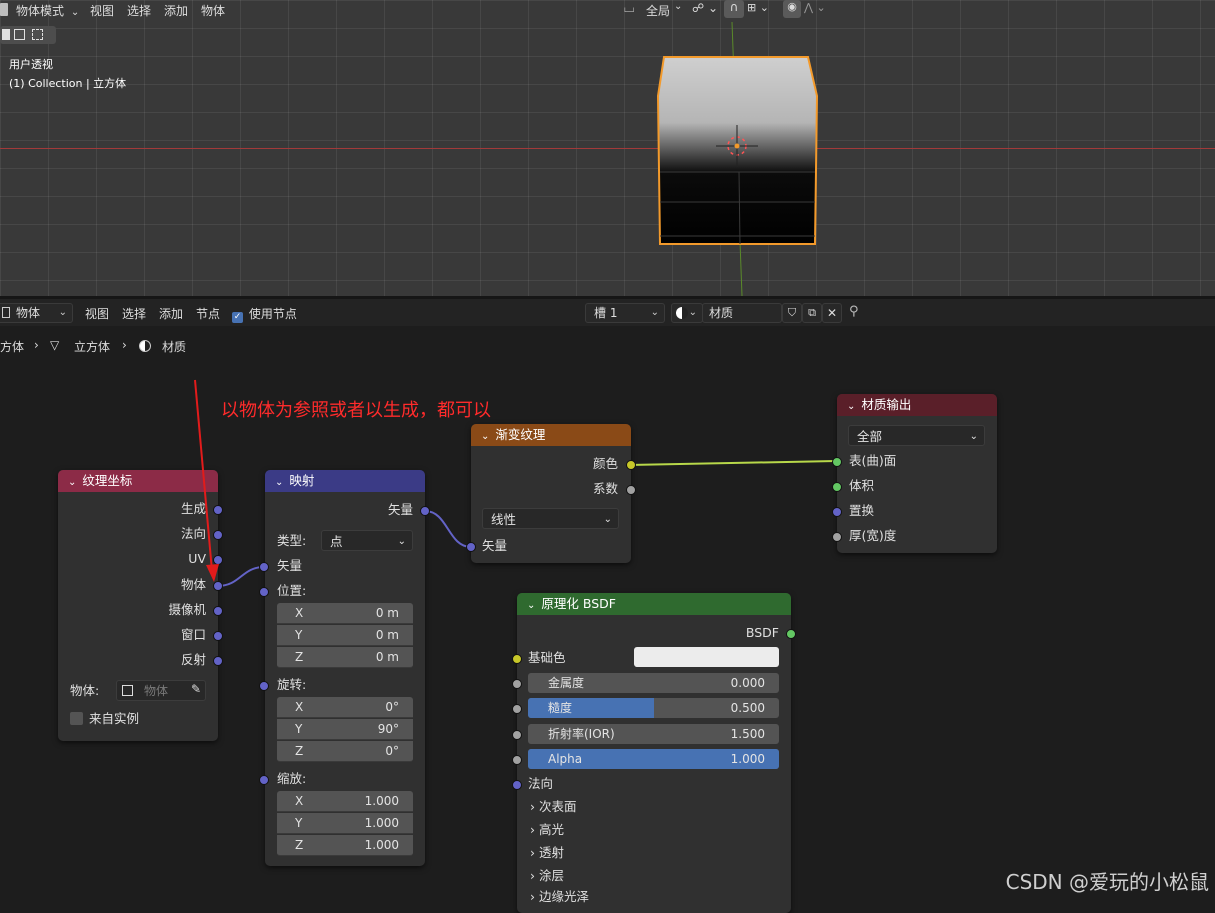 This screenshot has height=913, width=1215. What do you see at coordinates (161, 690) in the screenshot?
I see `object-picker-field: 物体 ✎` at bounding box center [161, 690].